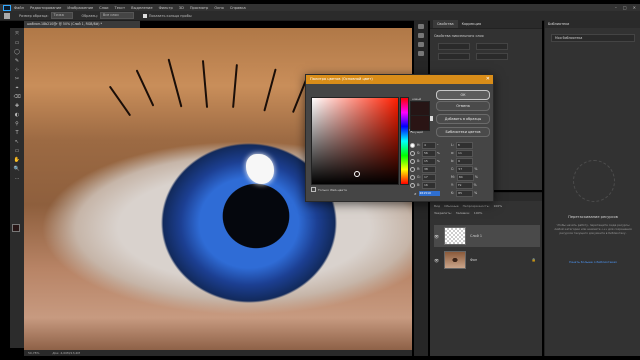 Image resolution: width=640 pixels, height=360 pixels. Describe the element at coordinates (445, 24) in the screenshot. I see `tab-properties: Свойства` at that location.